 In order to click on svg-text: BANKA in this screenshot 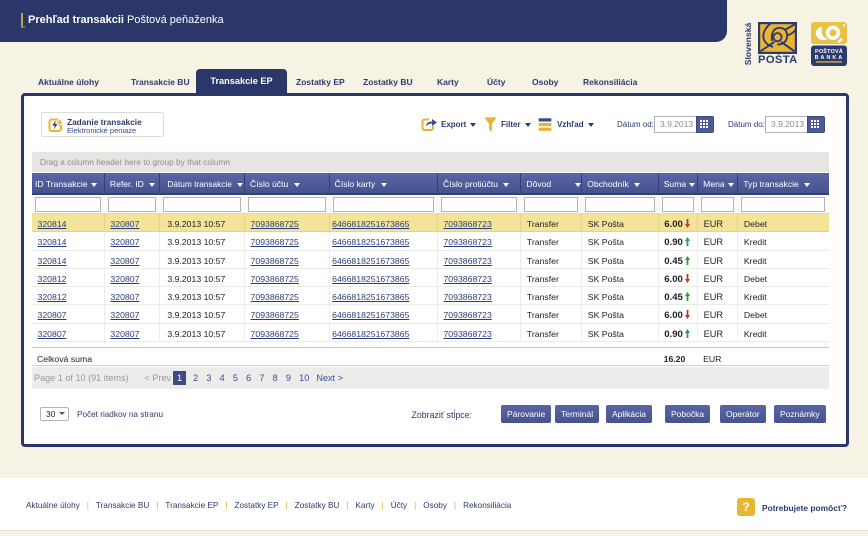, I will do `click(829, 58)`.